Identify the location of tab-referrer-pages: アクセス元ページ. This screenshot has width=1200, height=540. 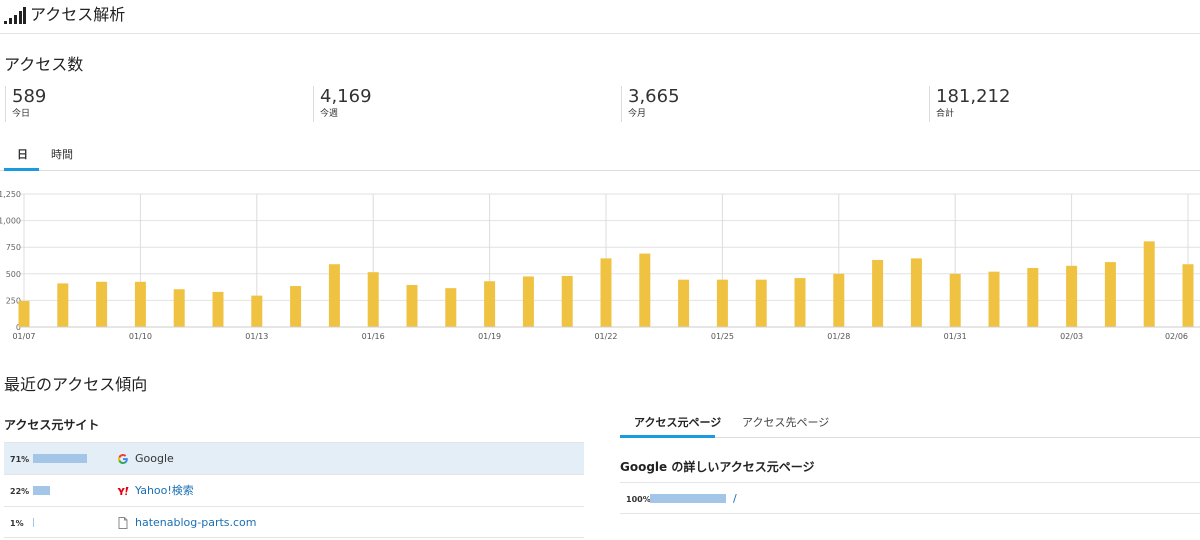
(677, 423).